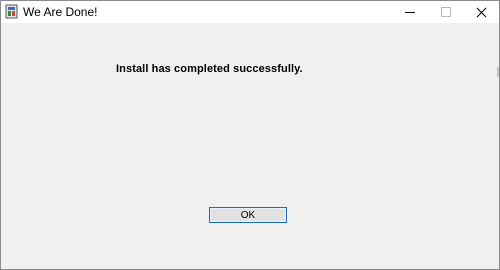 This screenshot has height=270, width=500. I want to click on ok-button: OK, so click(248, 215).